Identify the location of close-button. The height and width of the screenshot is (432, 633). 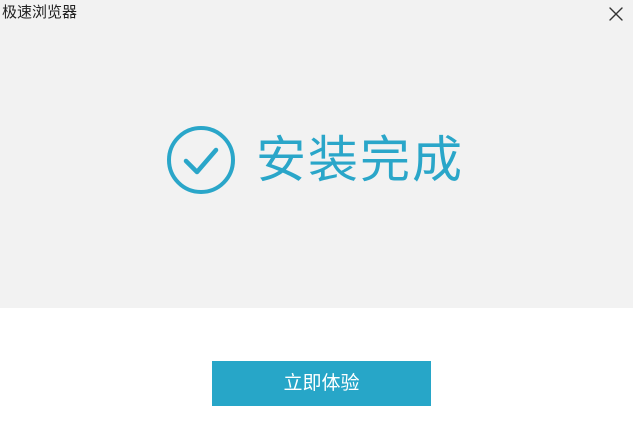
(616, 14).